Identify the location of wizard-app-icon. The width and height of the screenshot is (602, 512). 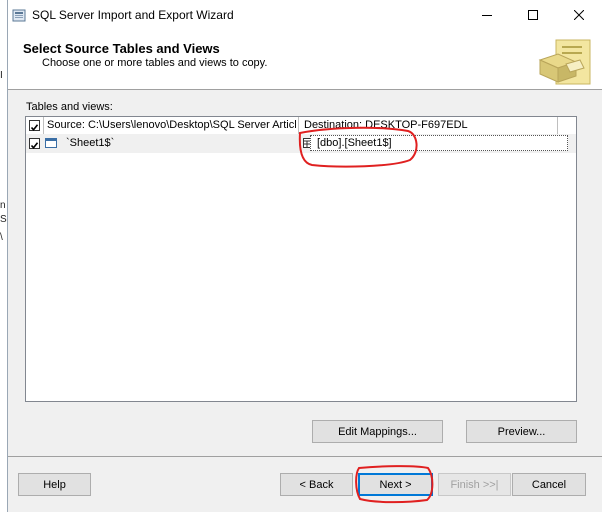
(19, 15).